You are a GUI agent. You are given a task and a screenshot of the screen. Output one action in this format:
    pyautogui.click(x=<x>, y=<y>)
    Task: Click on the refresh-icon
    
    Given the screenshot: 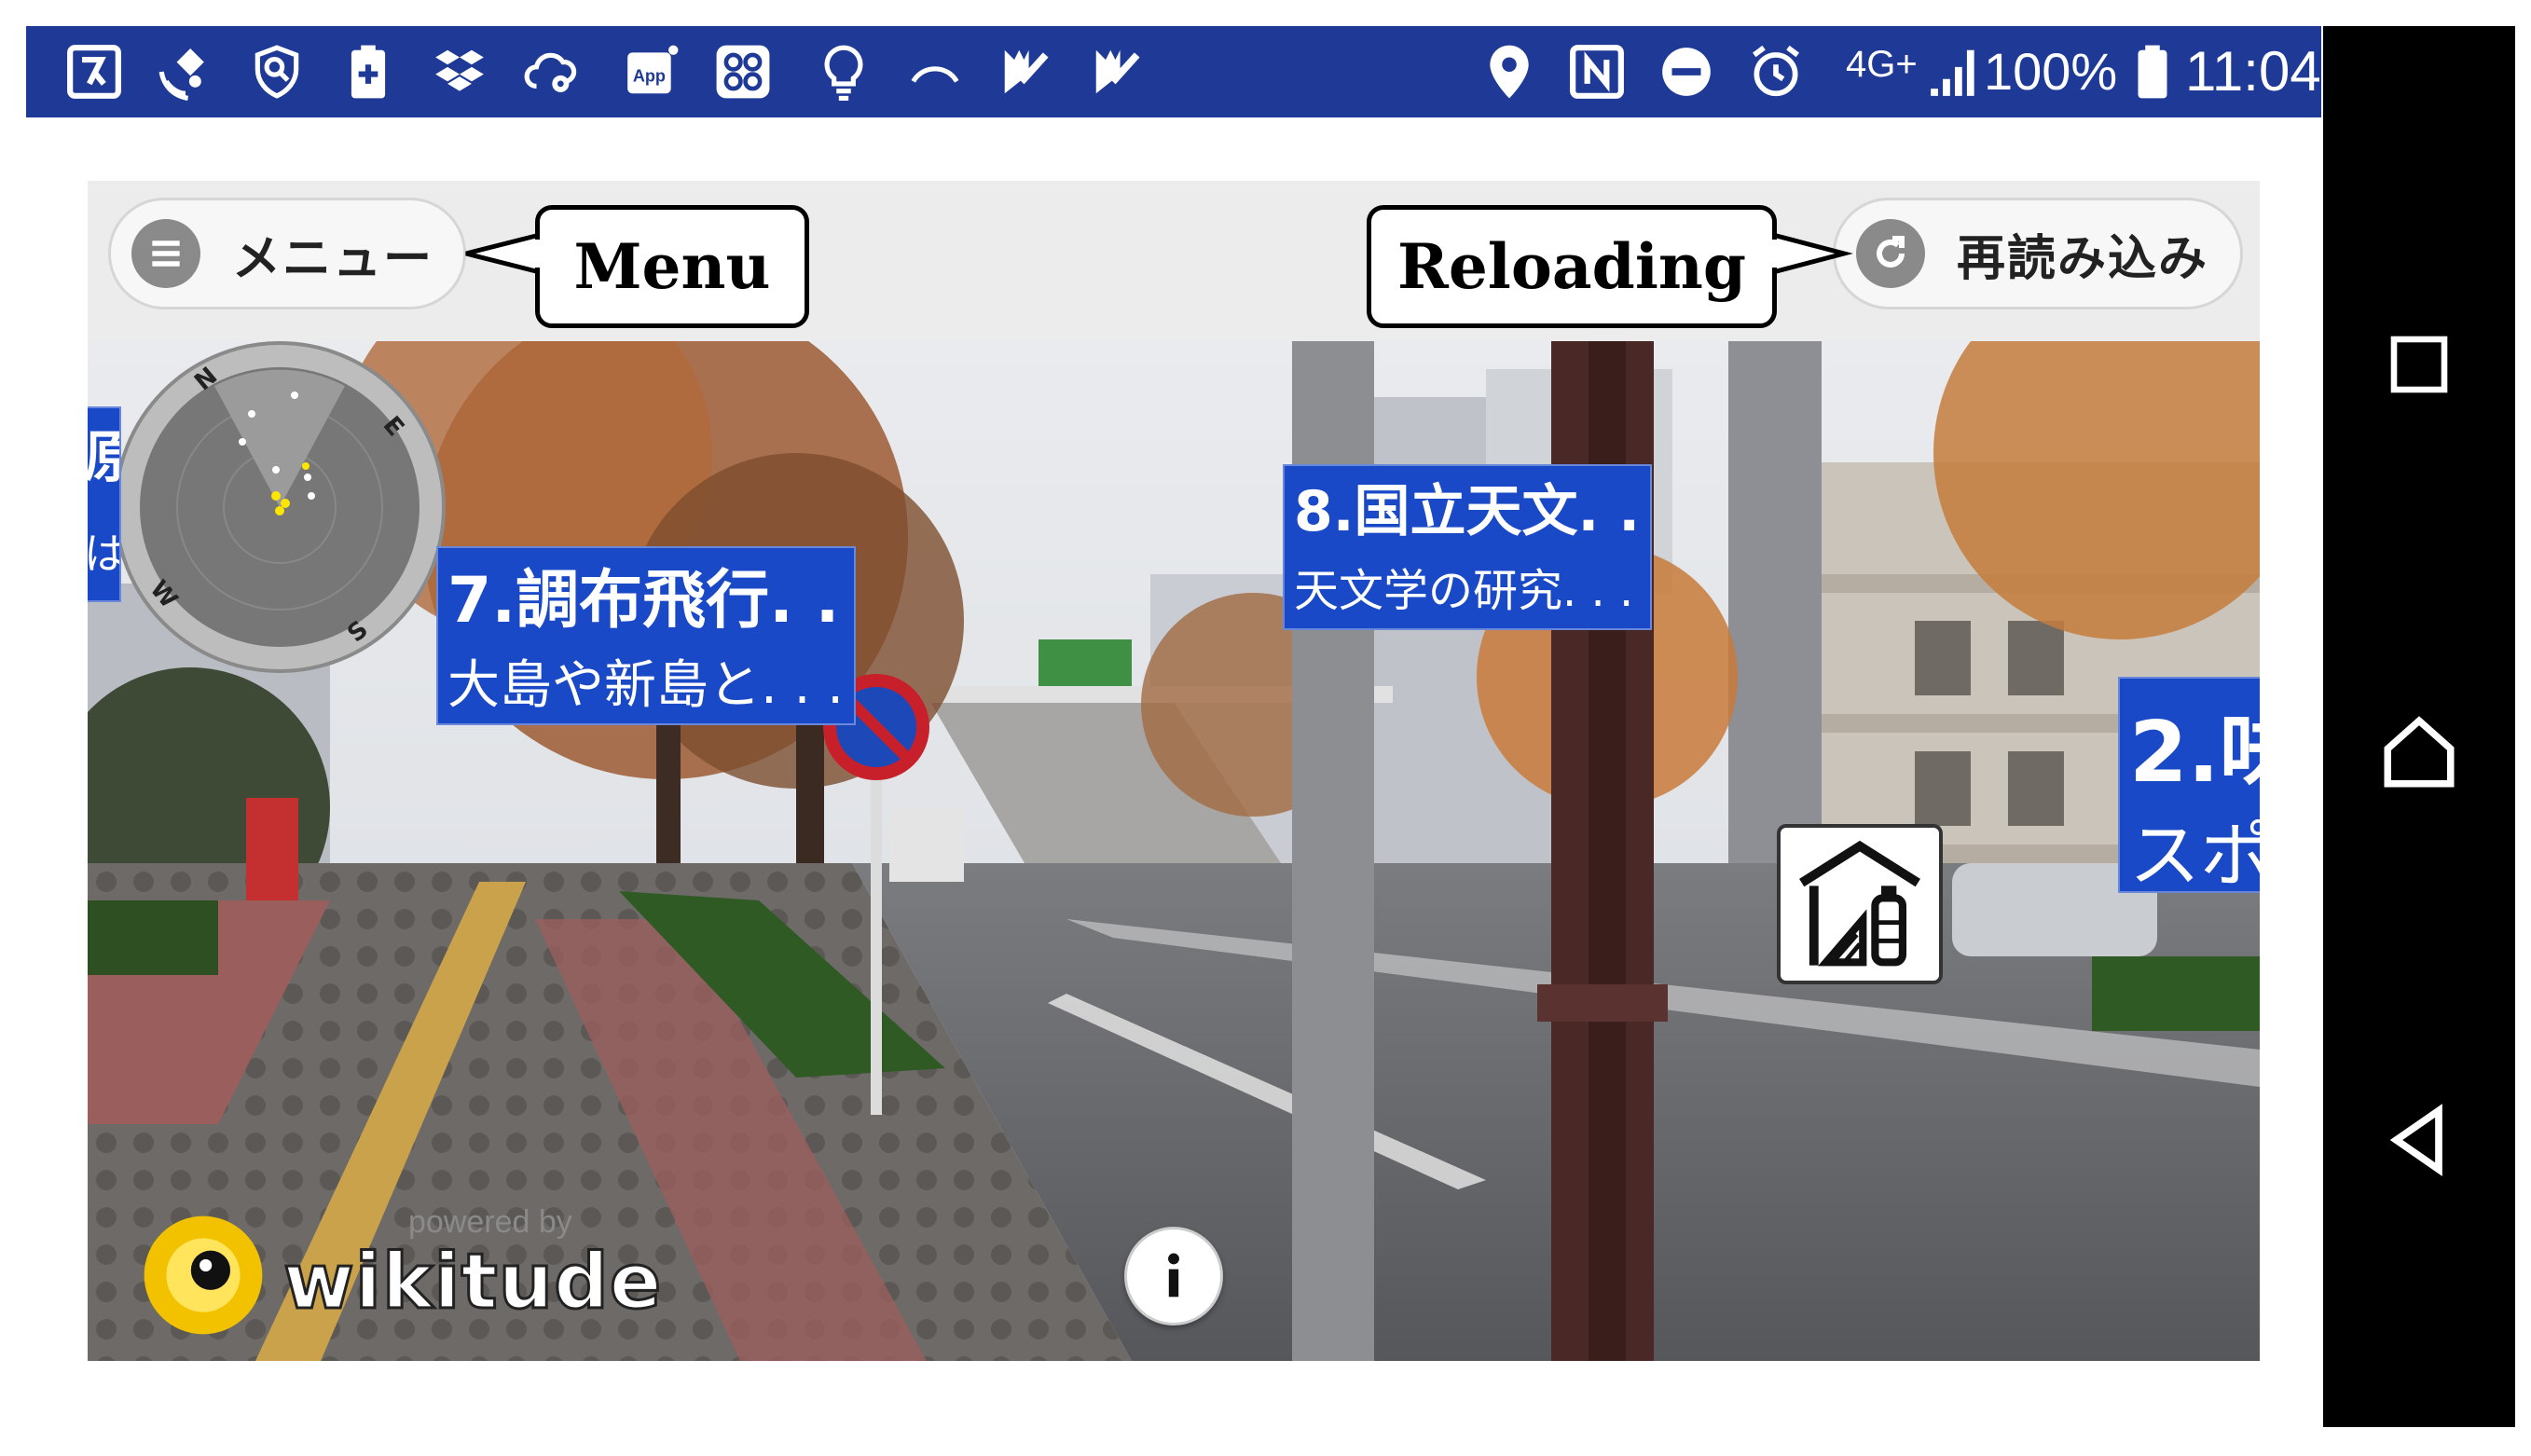 What is the action you would take?
    pyautogui.click(x=1890, y=253)
    